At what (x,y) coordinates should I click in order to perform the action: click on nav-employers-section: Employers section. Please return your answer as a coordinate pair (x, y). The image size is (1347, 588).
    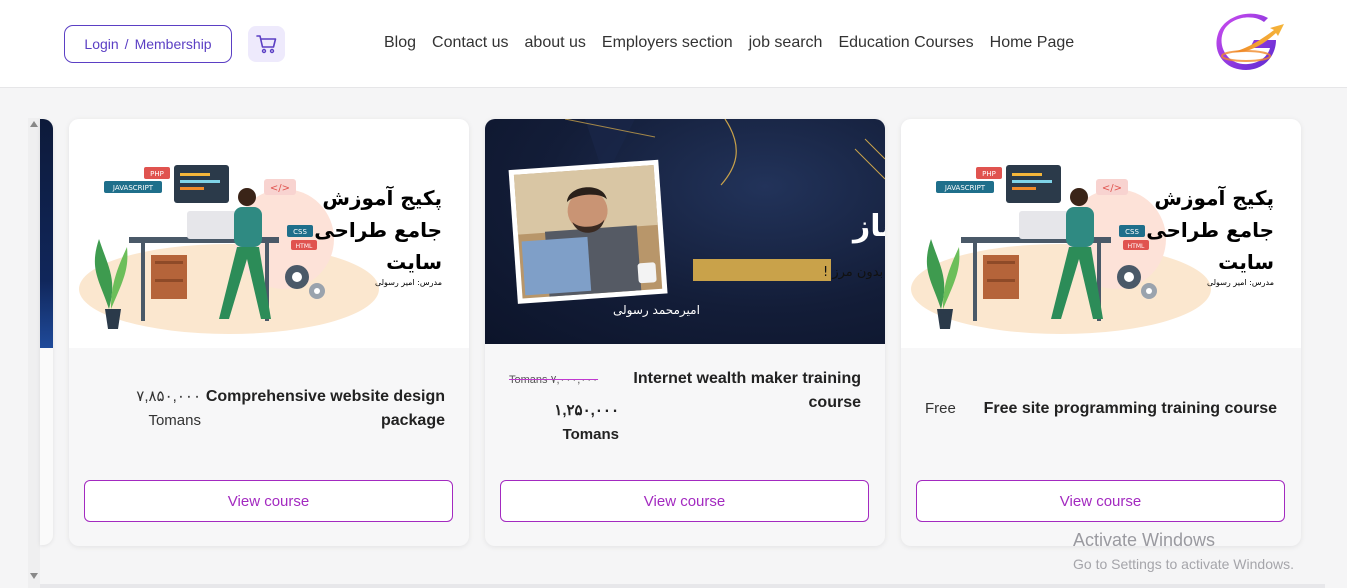
    Looking at the image, I should click on (667, 43).